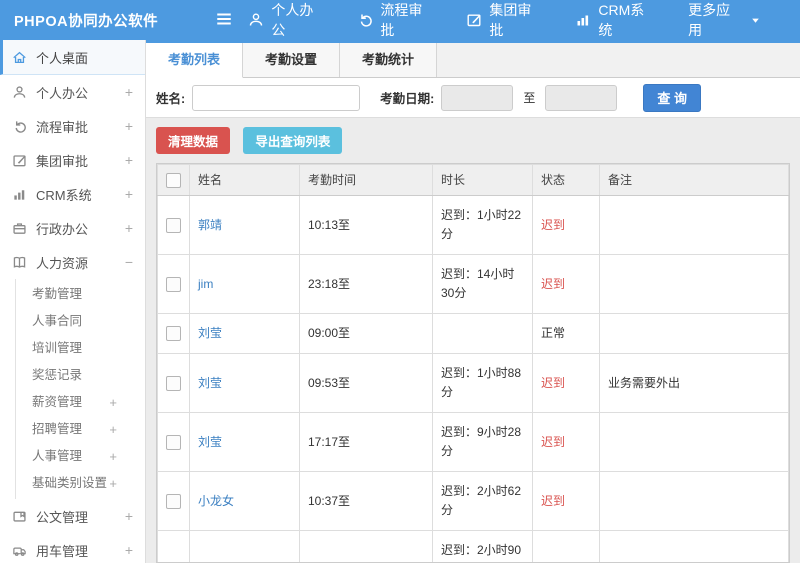 This screenshot has width=800, height=563. I want to click on time-cell: 10:54至10:54, so click(366, 546).